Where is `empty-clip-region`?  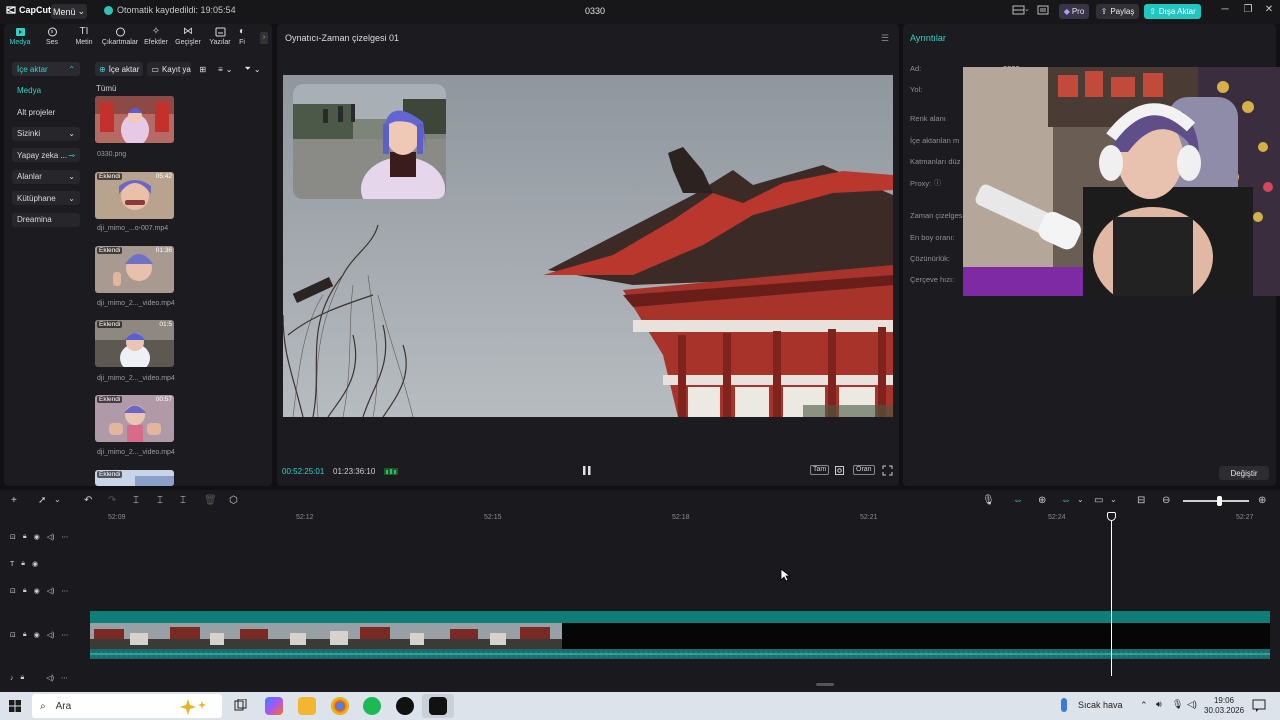 empty-clip-region is located at coordinates (916, 636).